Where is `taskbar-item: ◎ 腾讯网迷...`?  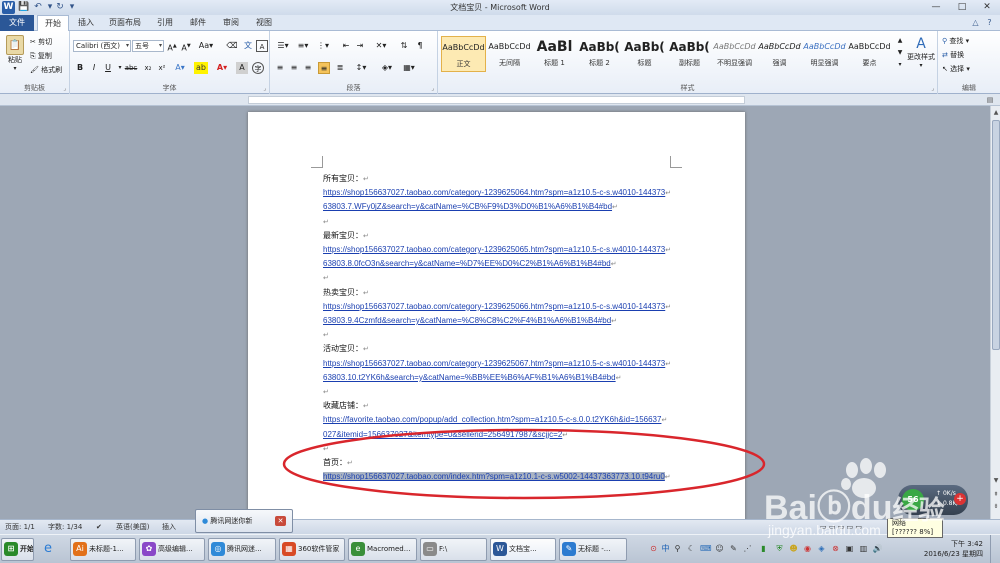 taskbar-item: ◎ 腾讯网迷... is located at coordinates (242, 549).